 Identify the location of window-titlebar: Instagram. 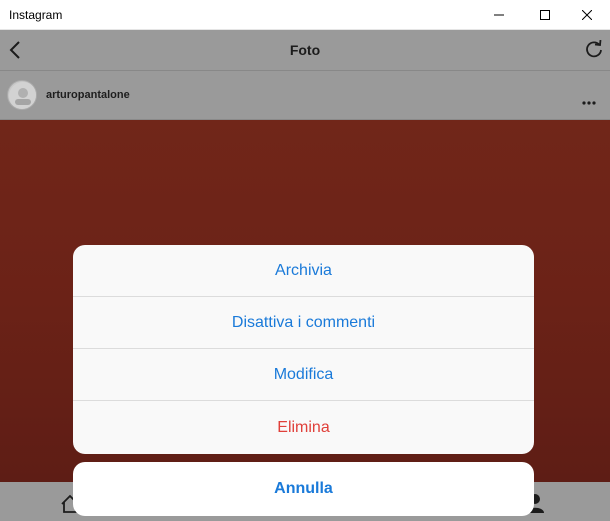
(305, 15).